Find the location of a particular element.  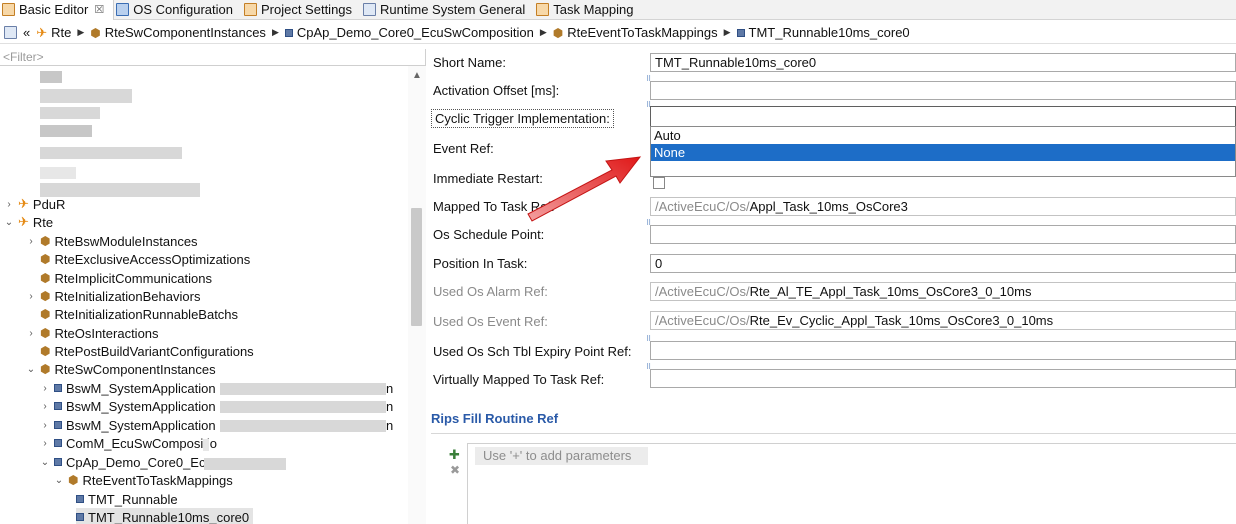

activation-offset-field is located at coordinates (943, 90).